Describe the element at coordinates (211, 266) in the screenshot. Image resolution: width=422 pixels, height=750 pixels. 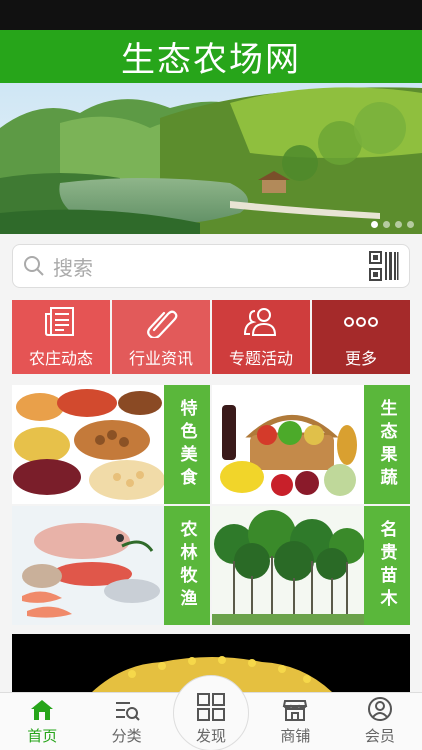
I see `search-input: 搜索` at that location.